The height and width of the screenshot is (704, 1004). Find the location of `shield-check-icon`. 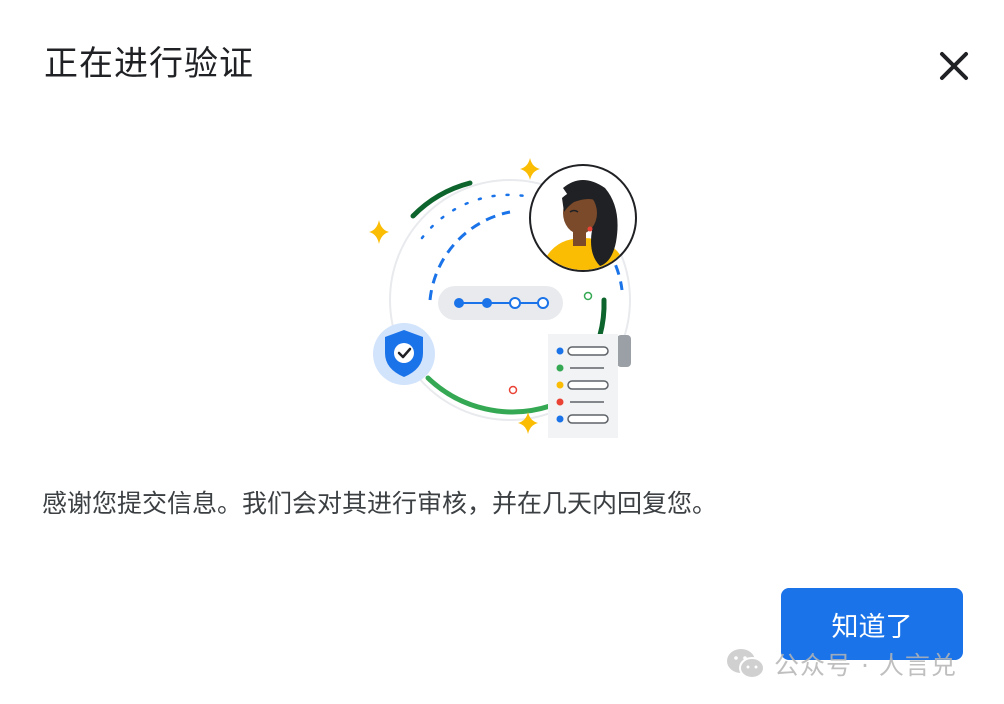

shield-check-icon is located at coordinates (404, 354).